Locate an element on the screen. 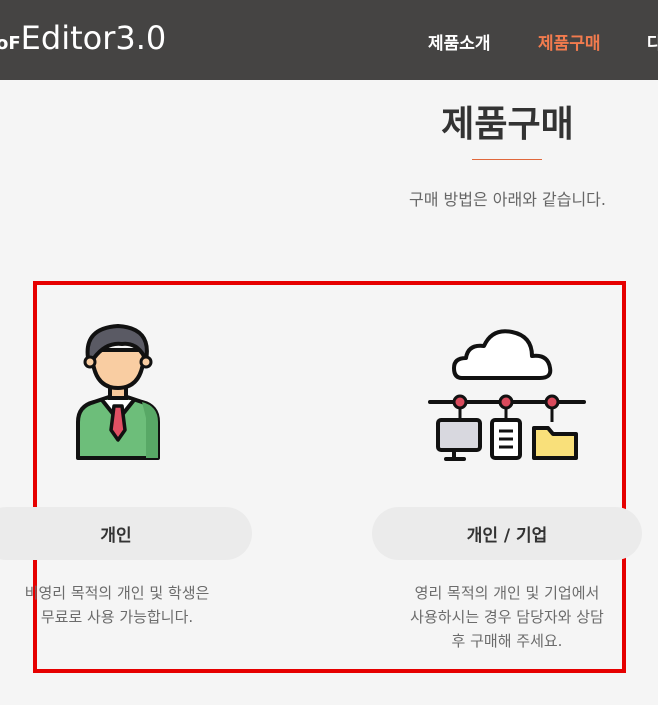 Image resolution: width=658 pixels, height=705 pixels. nav-item-product-purchase: 제품구매 is located at coordinates (569, 41).